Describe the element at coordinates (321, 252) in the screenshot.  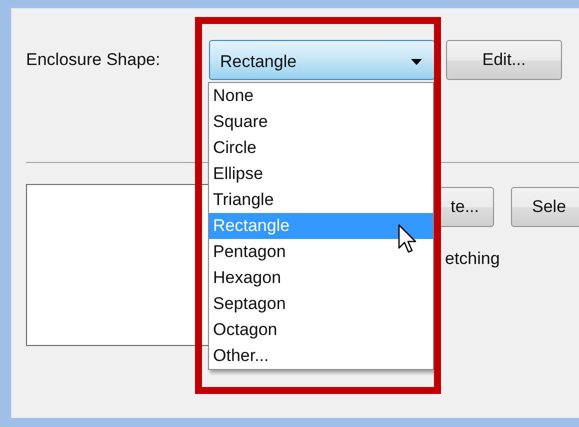
I see `dropdown-option: Pentagon` at that location.